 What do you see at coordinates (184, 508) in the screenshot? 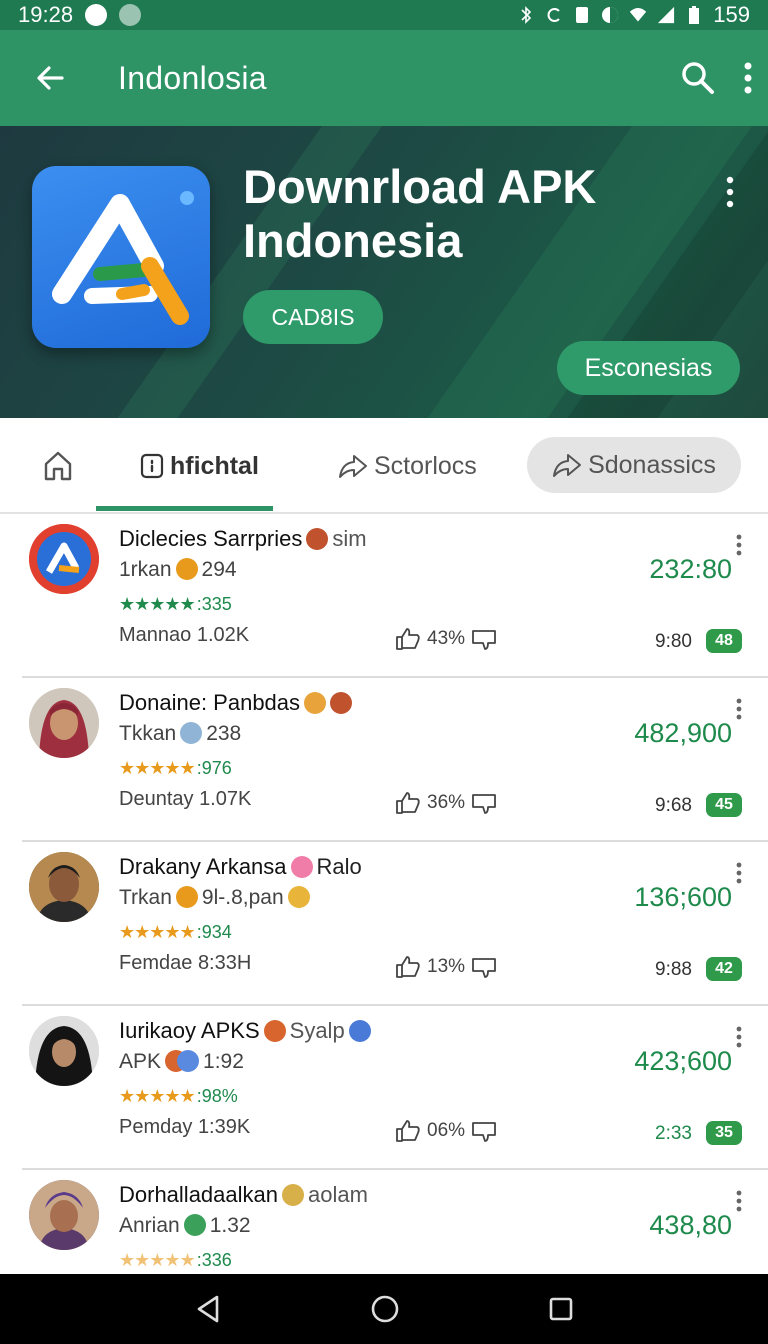
I see `tab-indicator` at bounding box center [184, 508].